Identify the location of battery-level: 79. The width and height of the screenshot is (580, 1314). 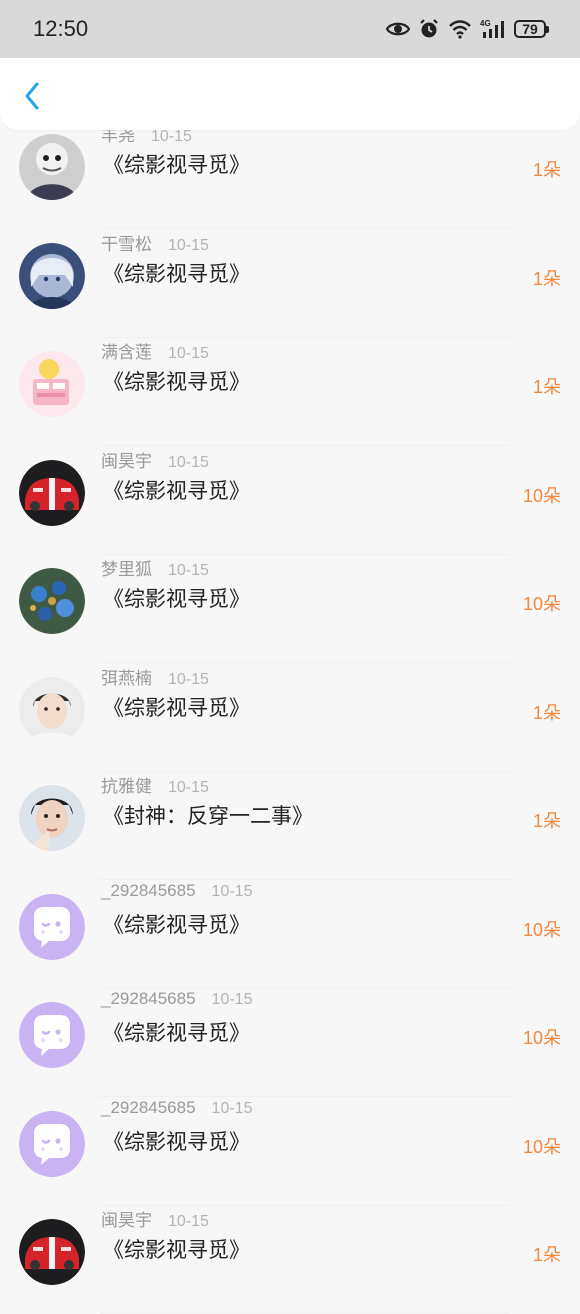
(530, 29).